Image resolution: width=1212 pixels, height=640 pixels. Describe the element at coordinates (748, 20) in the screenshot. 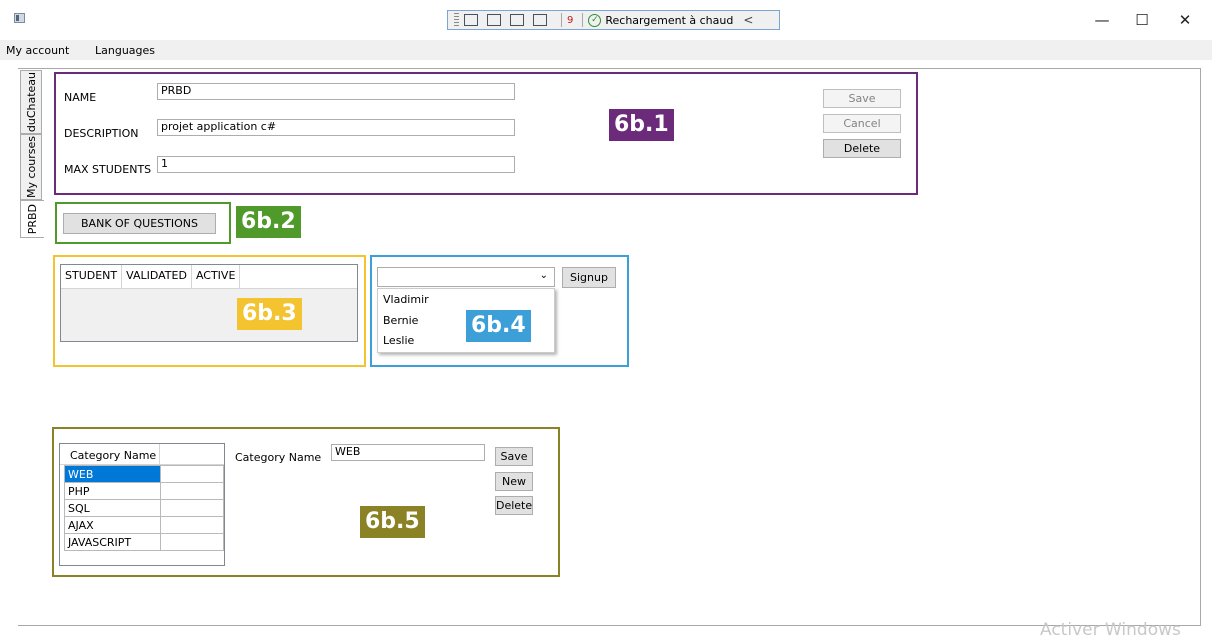

I see `collapse-chevron-icon: <` at that location.